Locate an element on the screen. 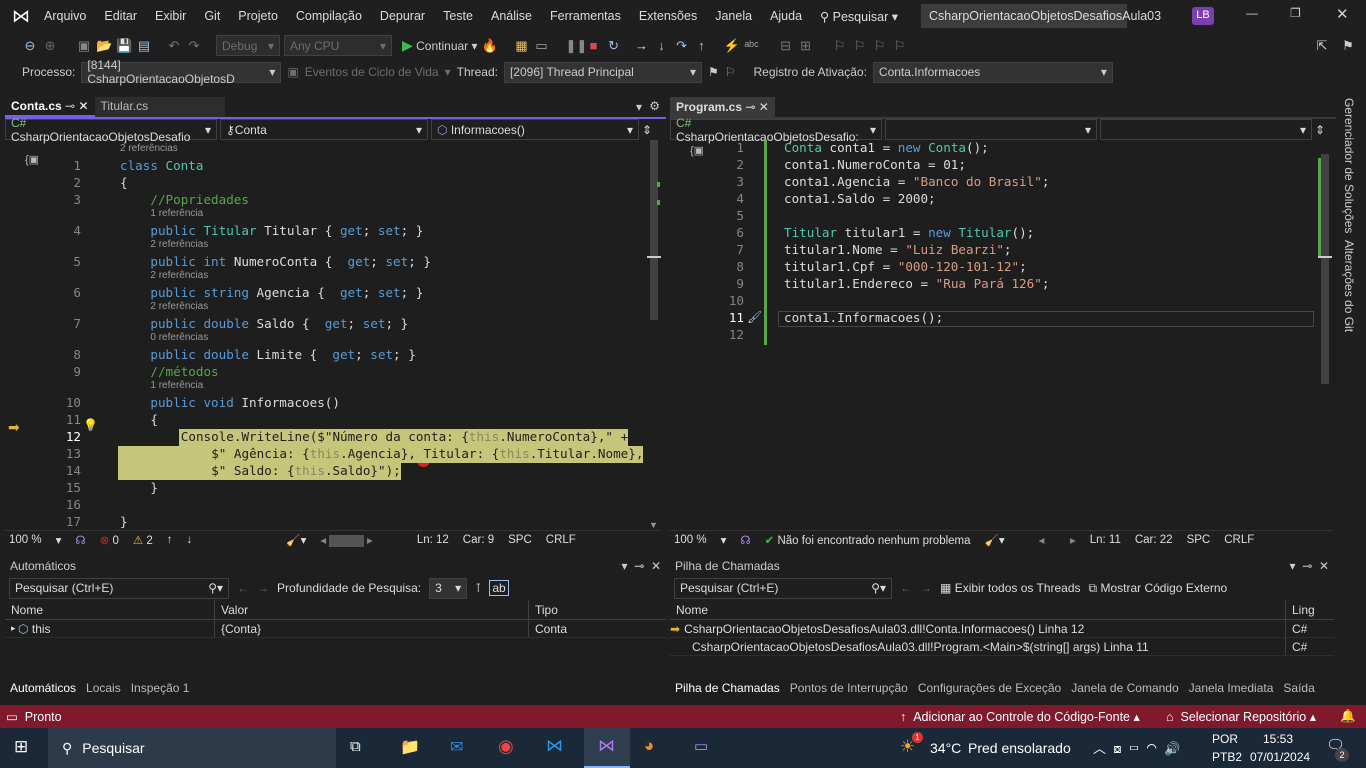 Image resolution: width=1366 pixels, height=768 pixels. member-dropdown: ▾ is located at coordinates (1206, 129).